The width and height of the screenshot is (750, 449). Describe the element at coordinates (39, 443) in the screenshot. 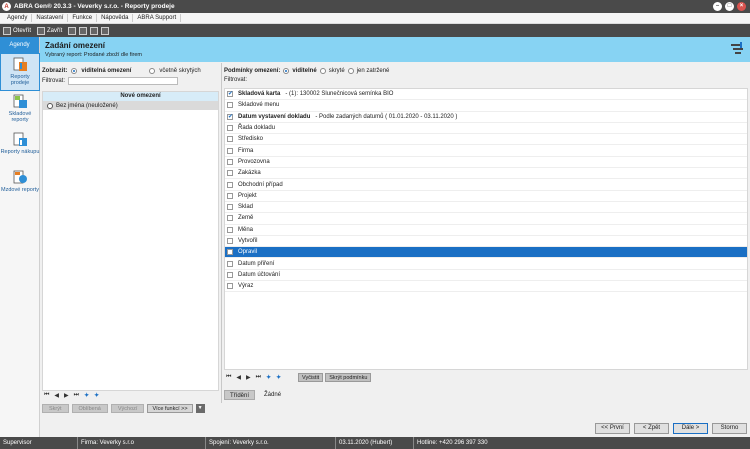

I see `status-user: Supervisor` at that location.